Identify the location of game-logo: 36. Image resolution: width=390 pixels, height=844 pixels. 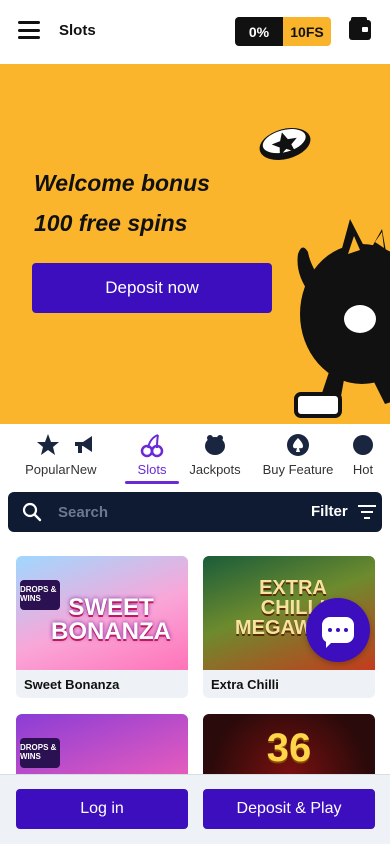
(289, 748).